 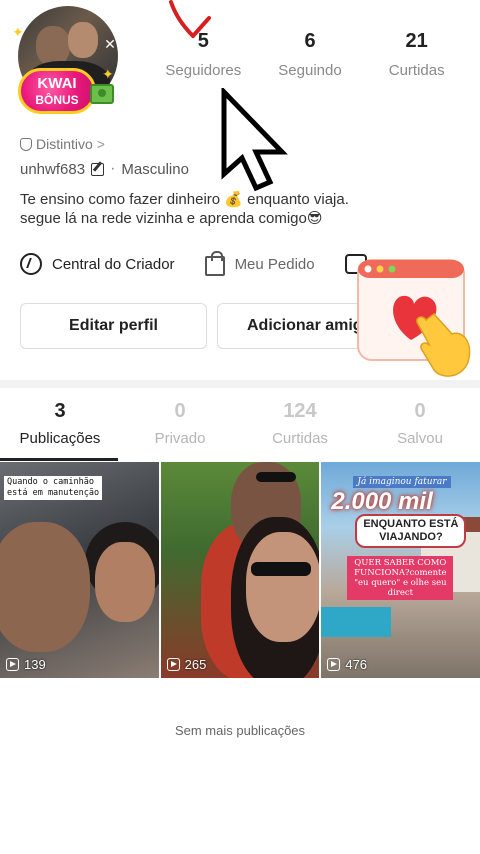 I want to click on edit-icon, so click(x=98, y=169).